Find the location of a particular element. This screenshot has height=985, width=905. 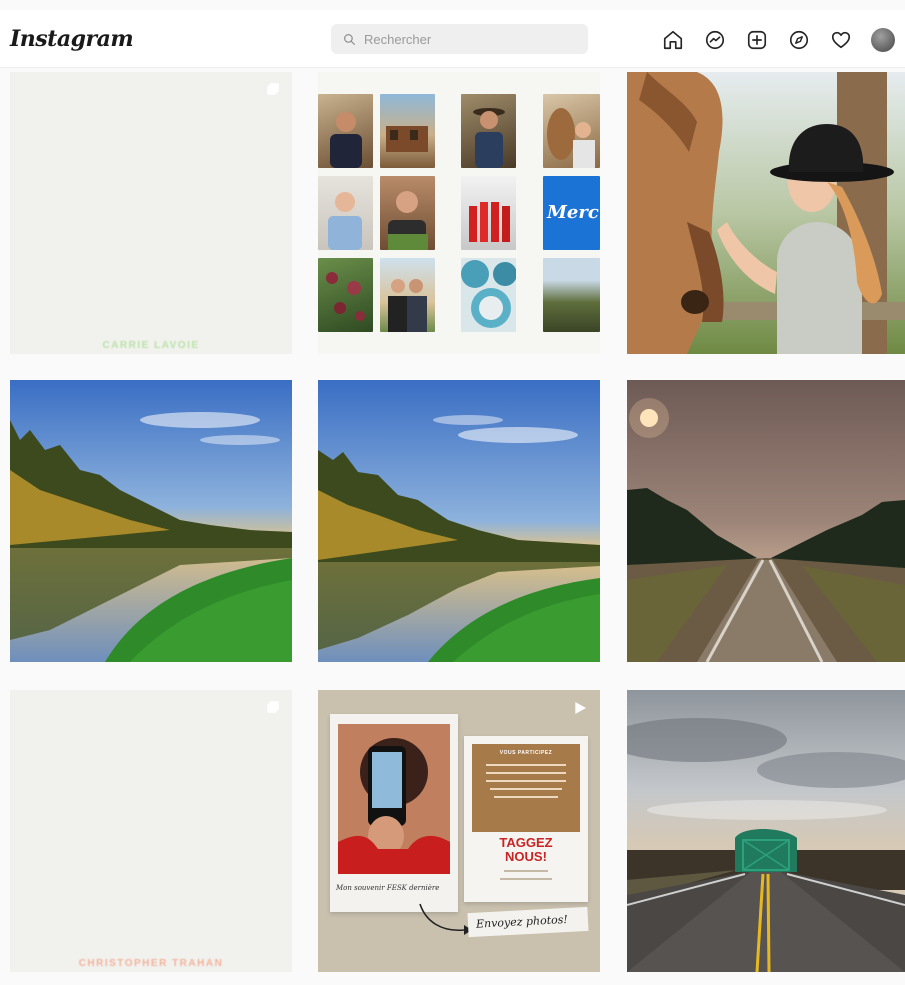

top-navigation-bar: Instagram is located at coordinates (452, 39).